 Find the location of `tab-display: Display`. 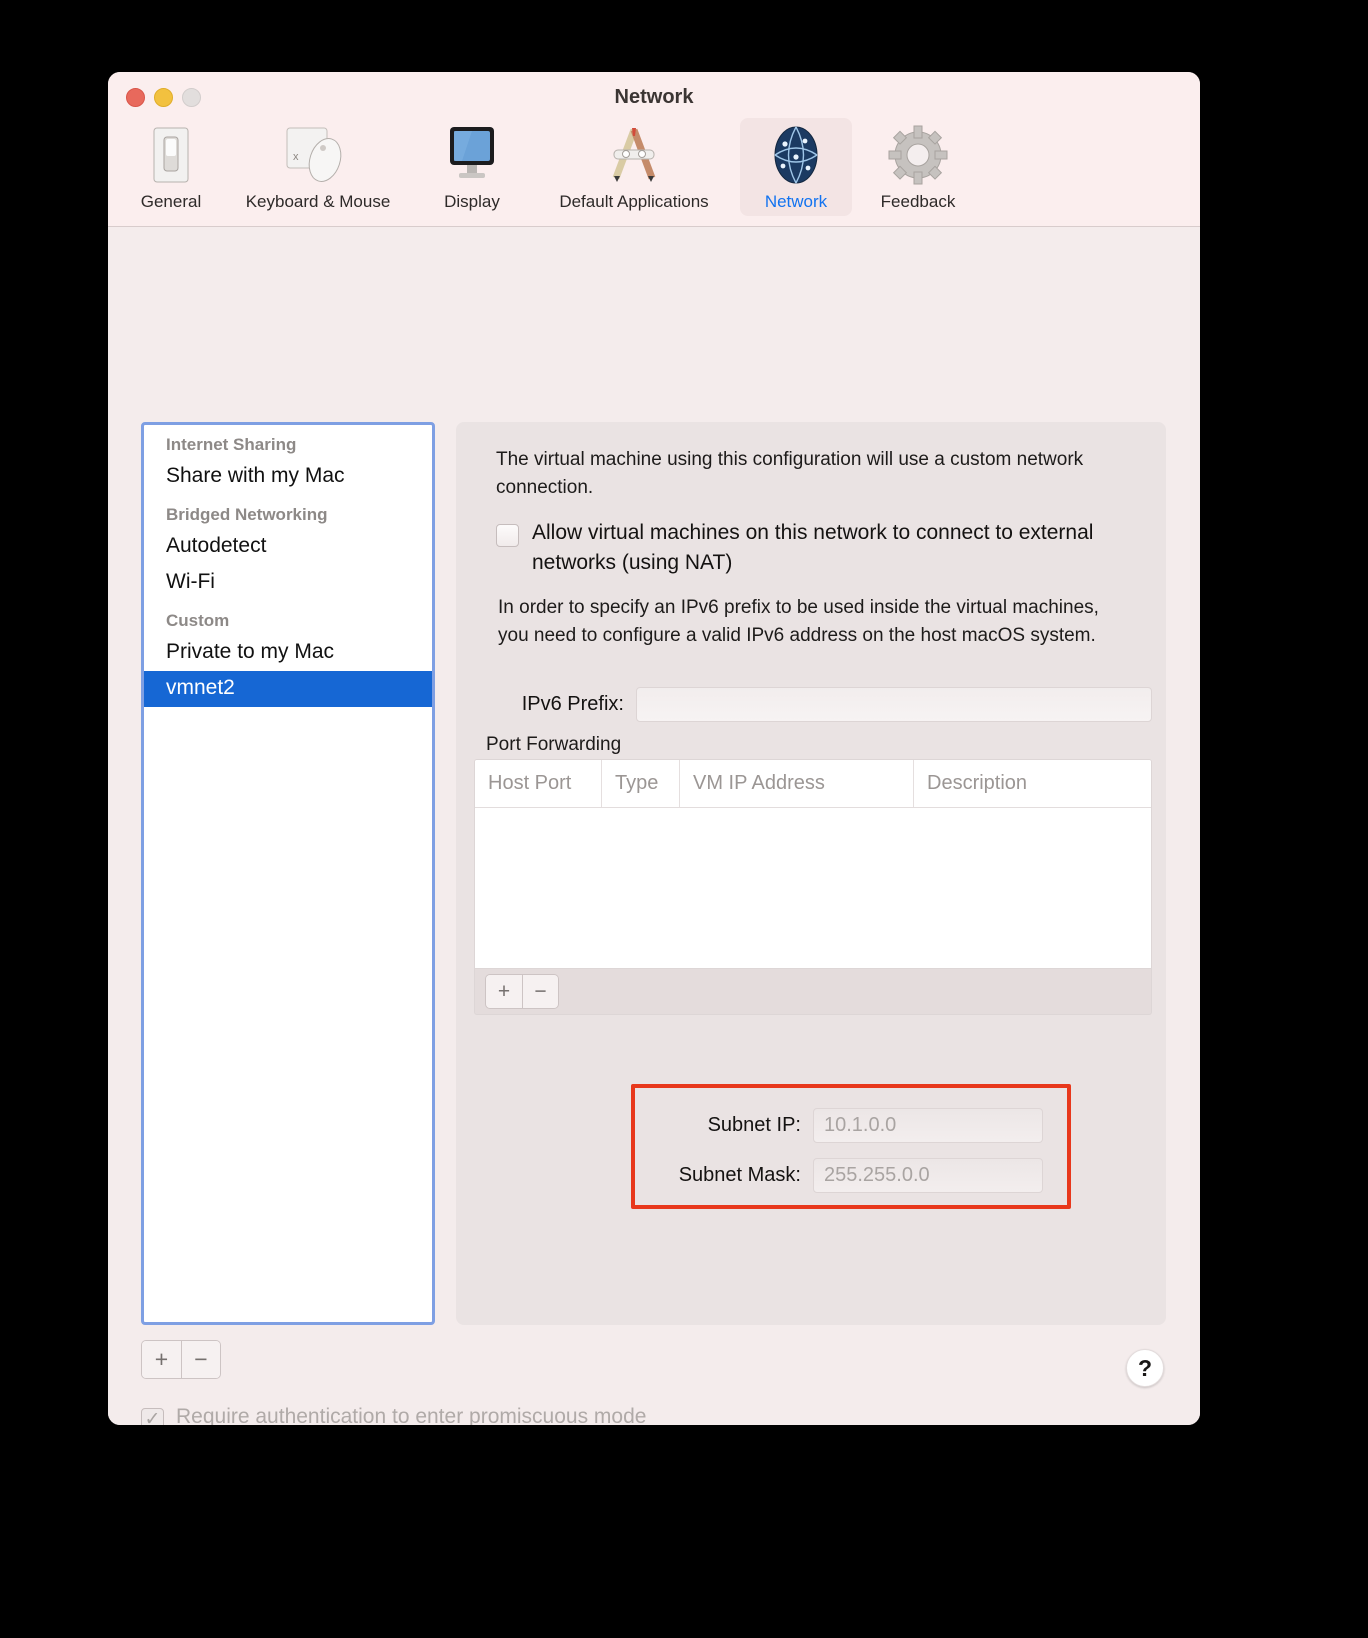

tab-display: Display is located at coordinates (472, 167).